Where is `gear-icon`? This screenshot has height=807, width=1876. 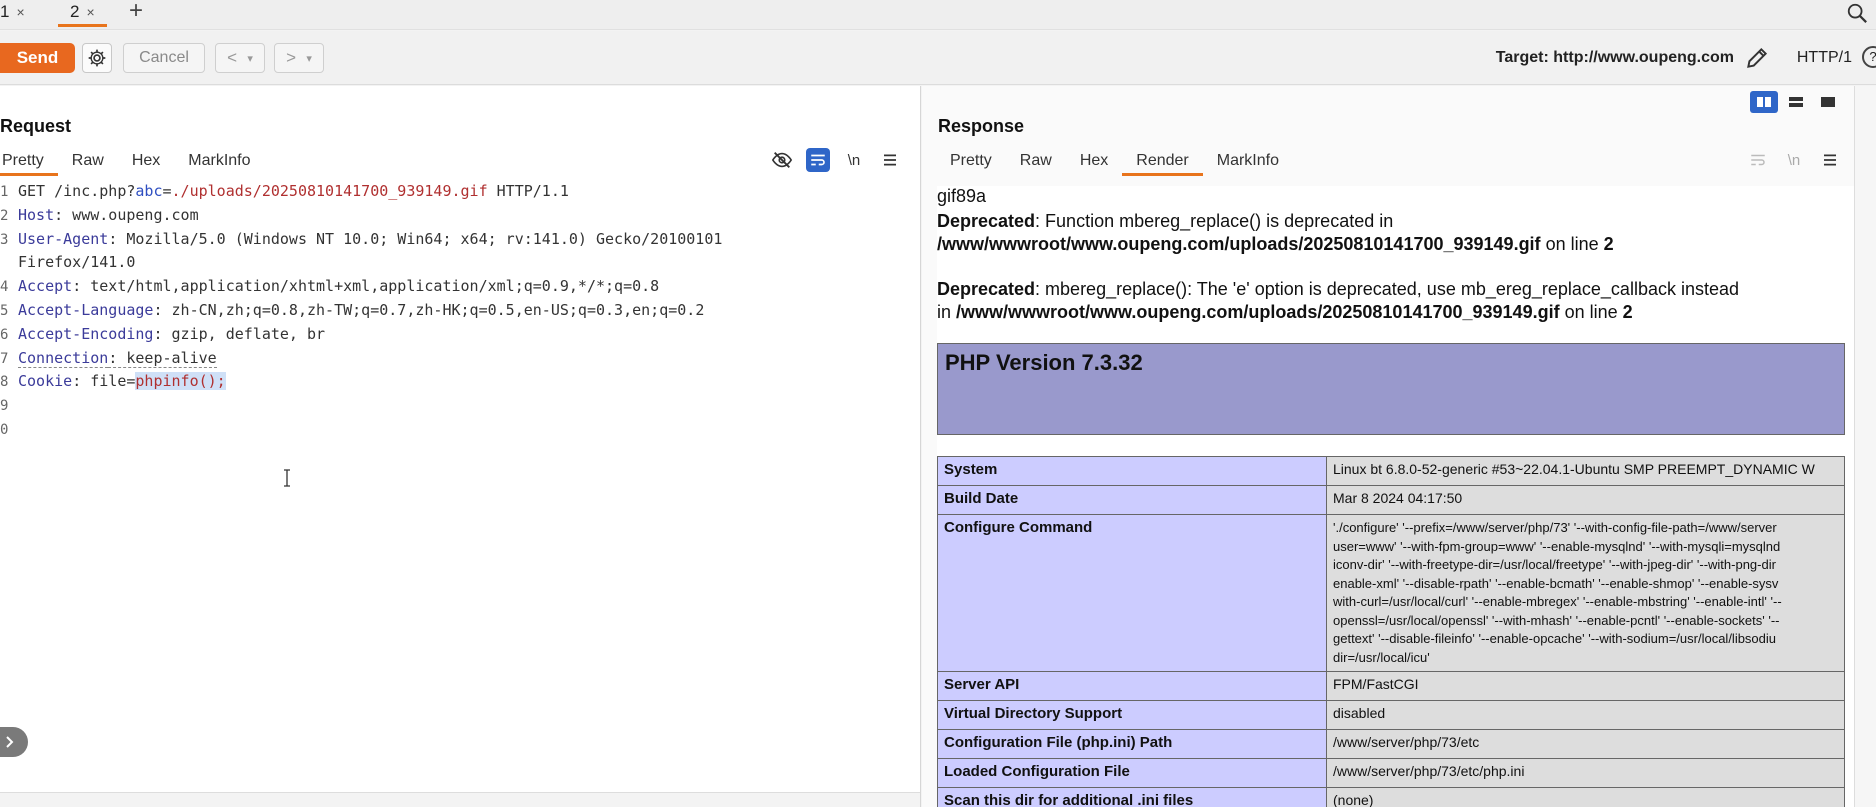 gear-icon is located at coordinates (97, 58).